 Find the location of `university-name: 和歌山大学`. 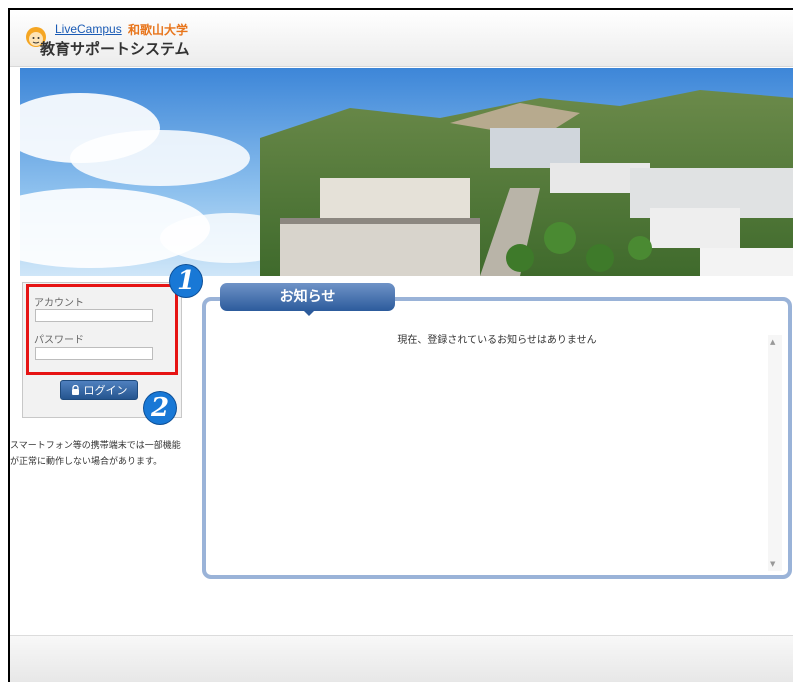

university-name: 和歌山大学 is located at coordinates (158, 30).